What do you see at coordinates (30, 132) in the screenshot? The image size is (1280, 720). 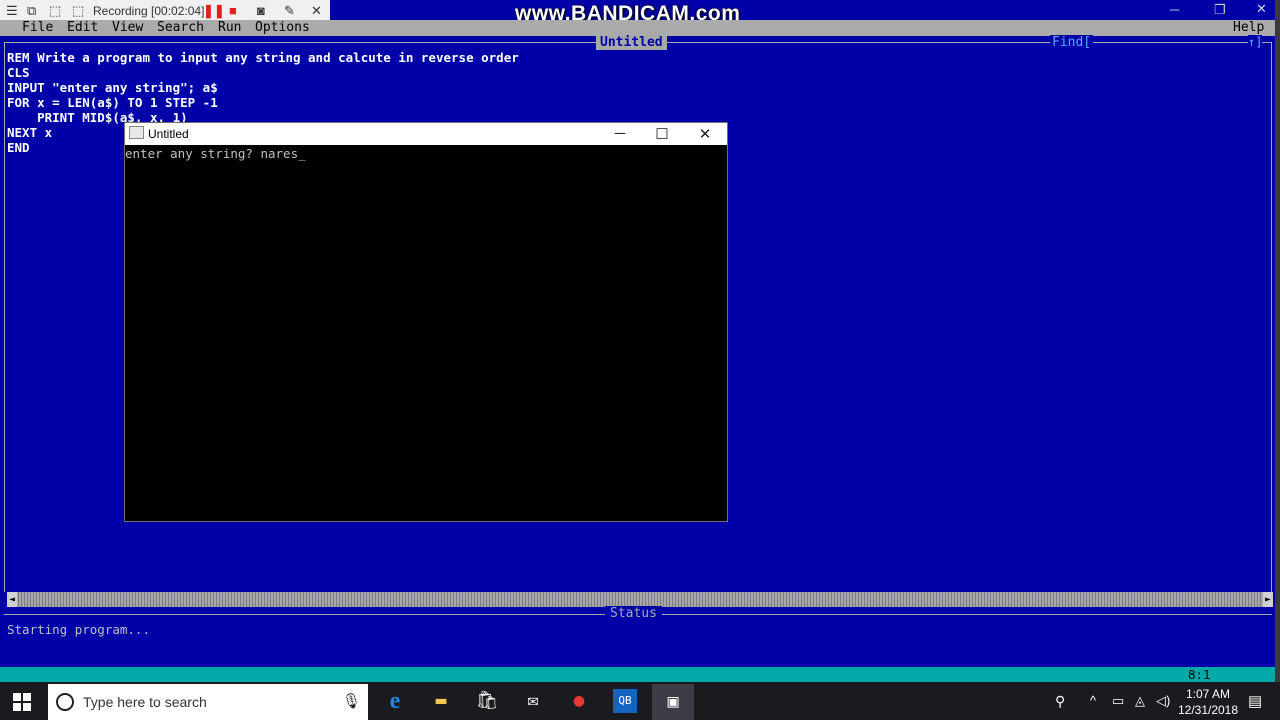 I see `code-line: NEXT x` at bounding box center [30, 132].